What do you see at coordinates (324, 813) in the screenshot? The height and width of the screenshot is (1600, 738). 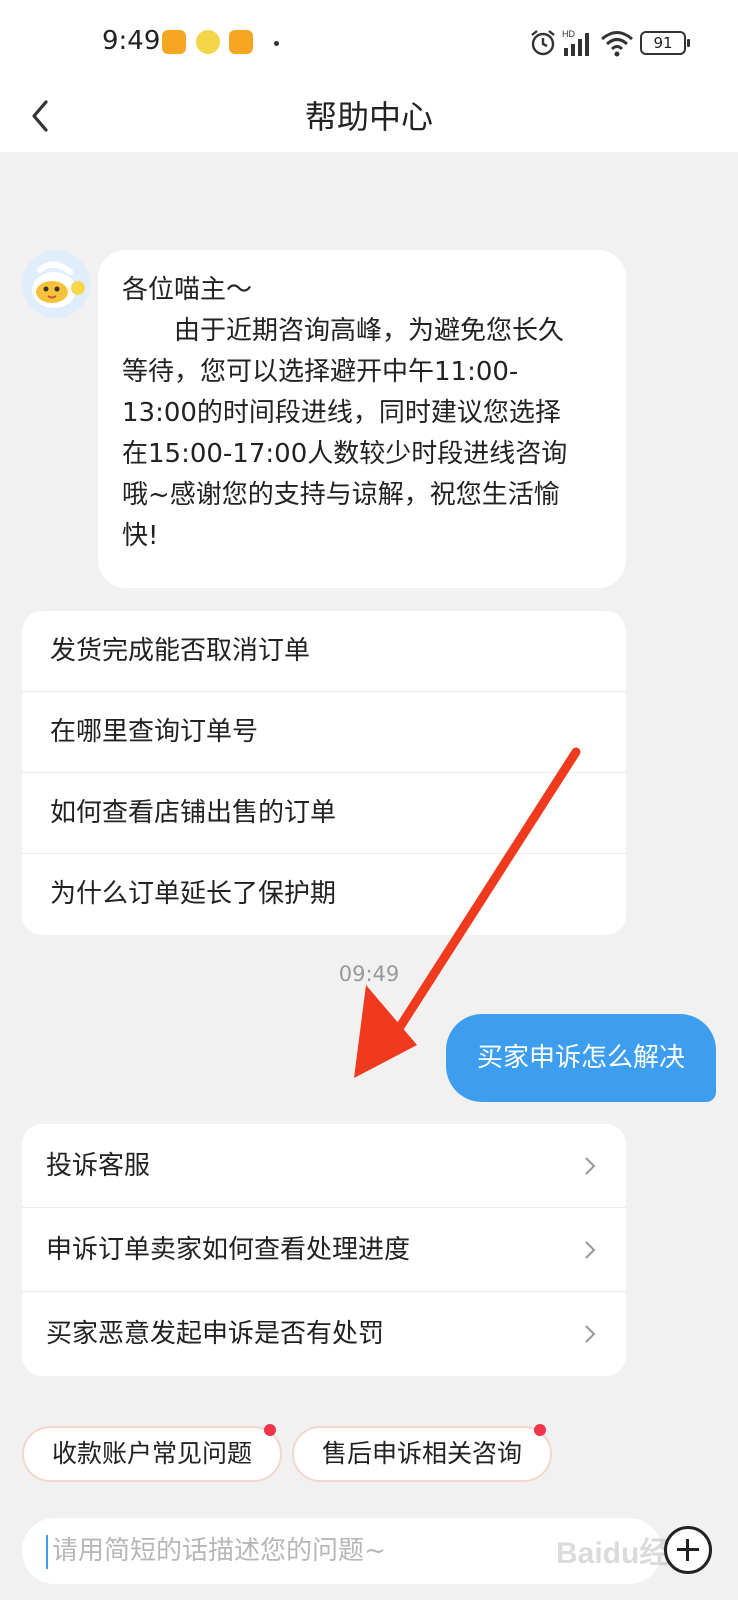 I see `faq-item: 如何查看店铺出售的订单` at bounding box center [324, 813].